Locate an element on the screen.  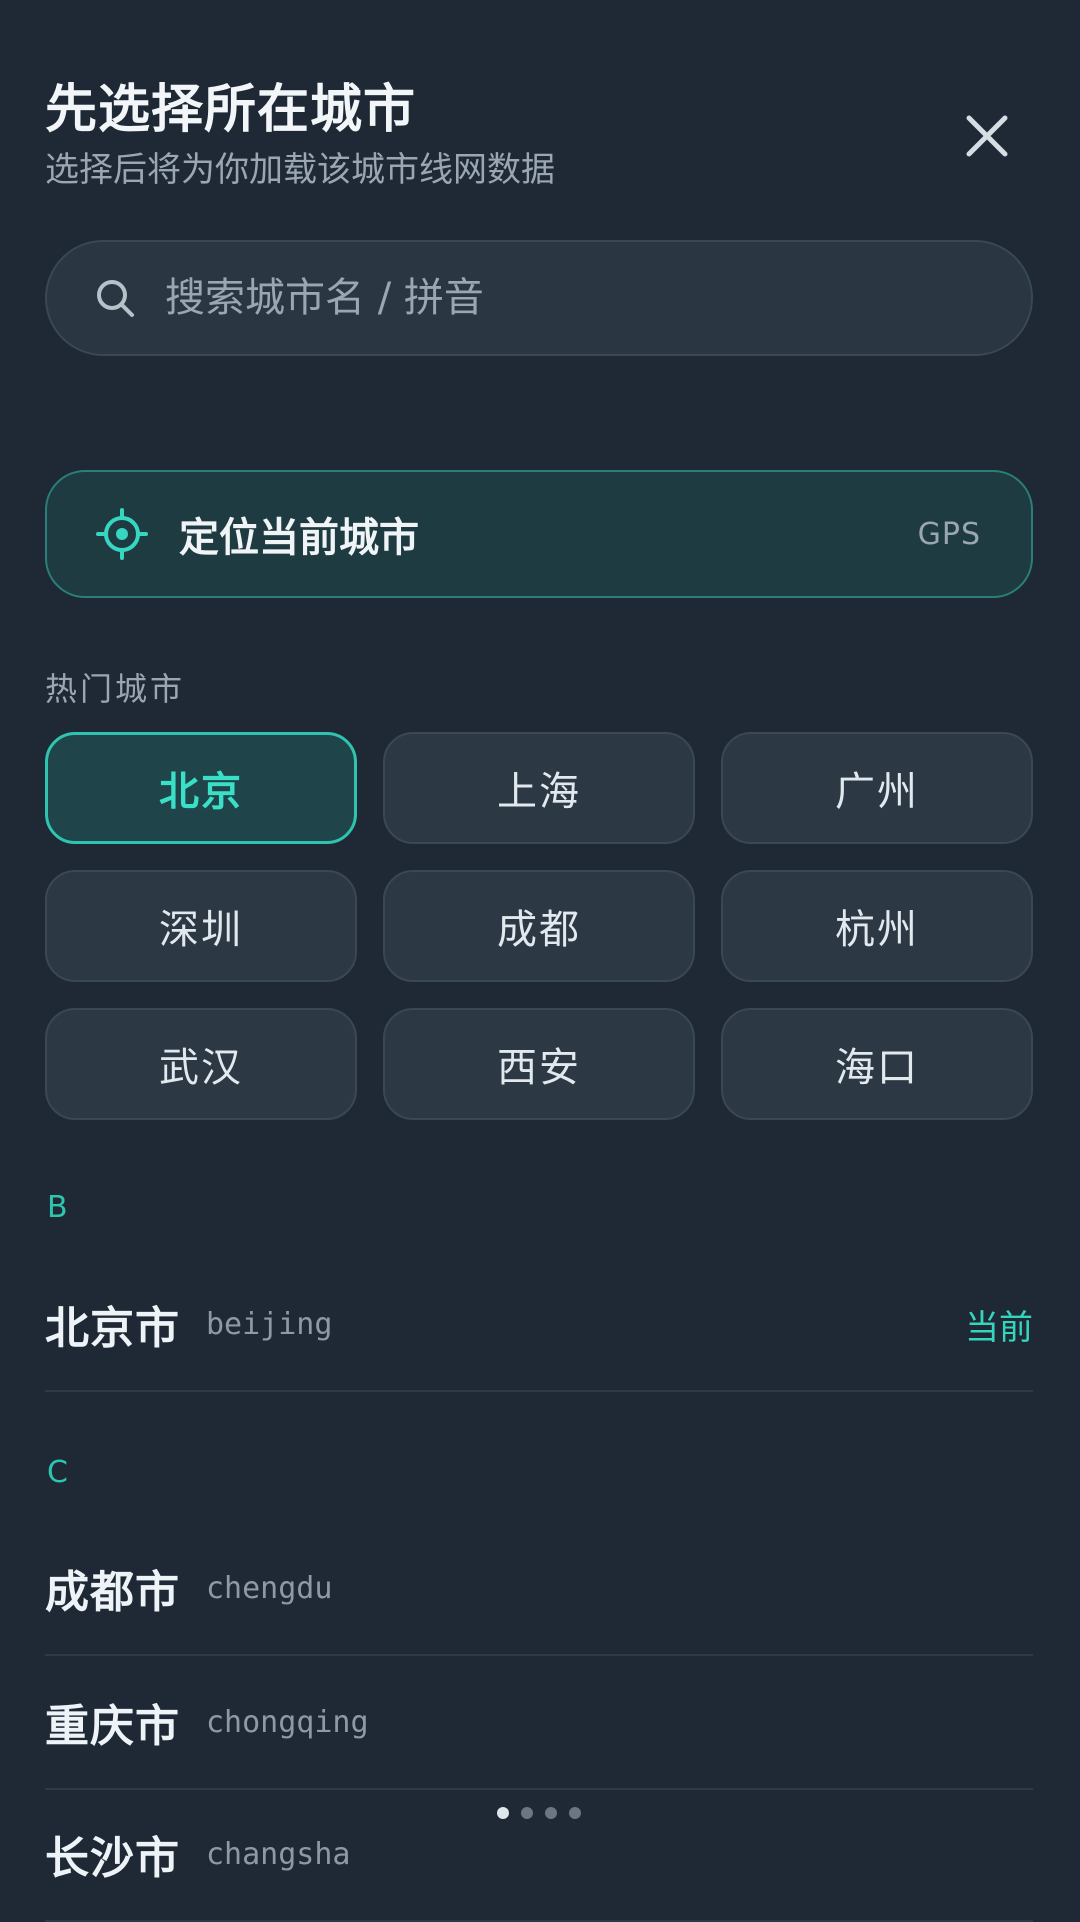
hot-cities-title: 热门城市 is located at coordinates (115, 689).